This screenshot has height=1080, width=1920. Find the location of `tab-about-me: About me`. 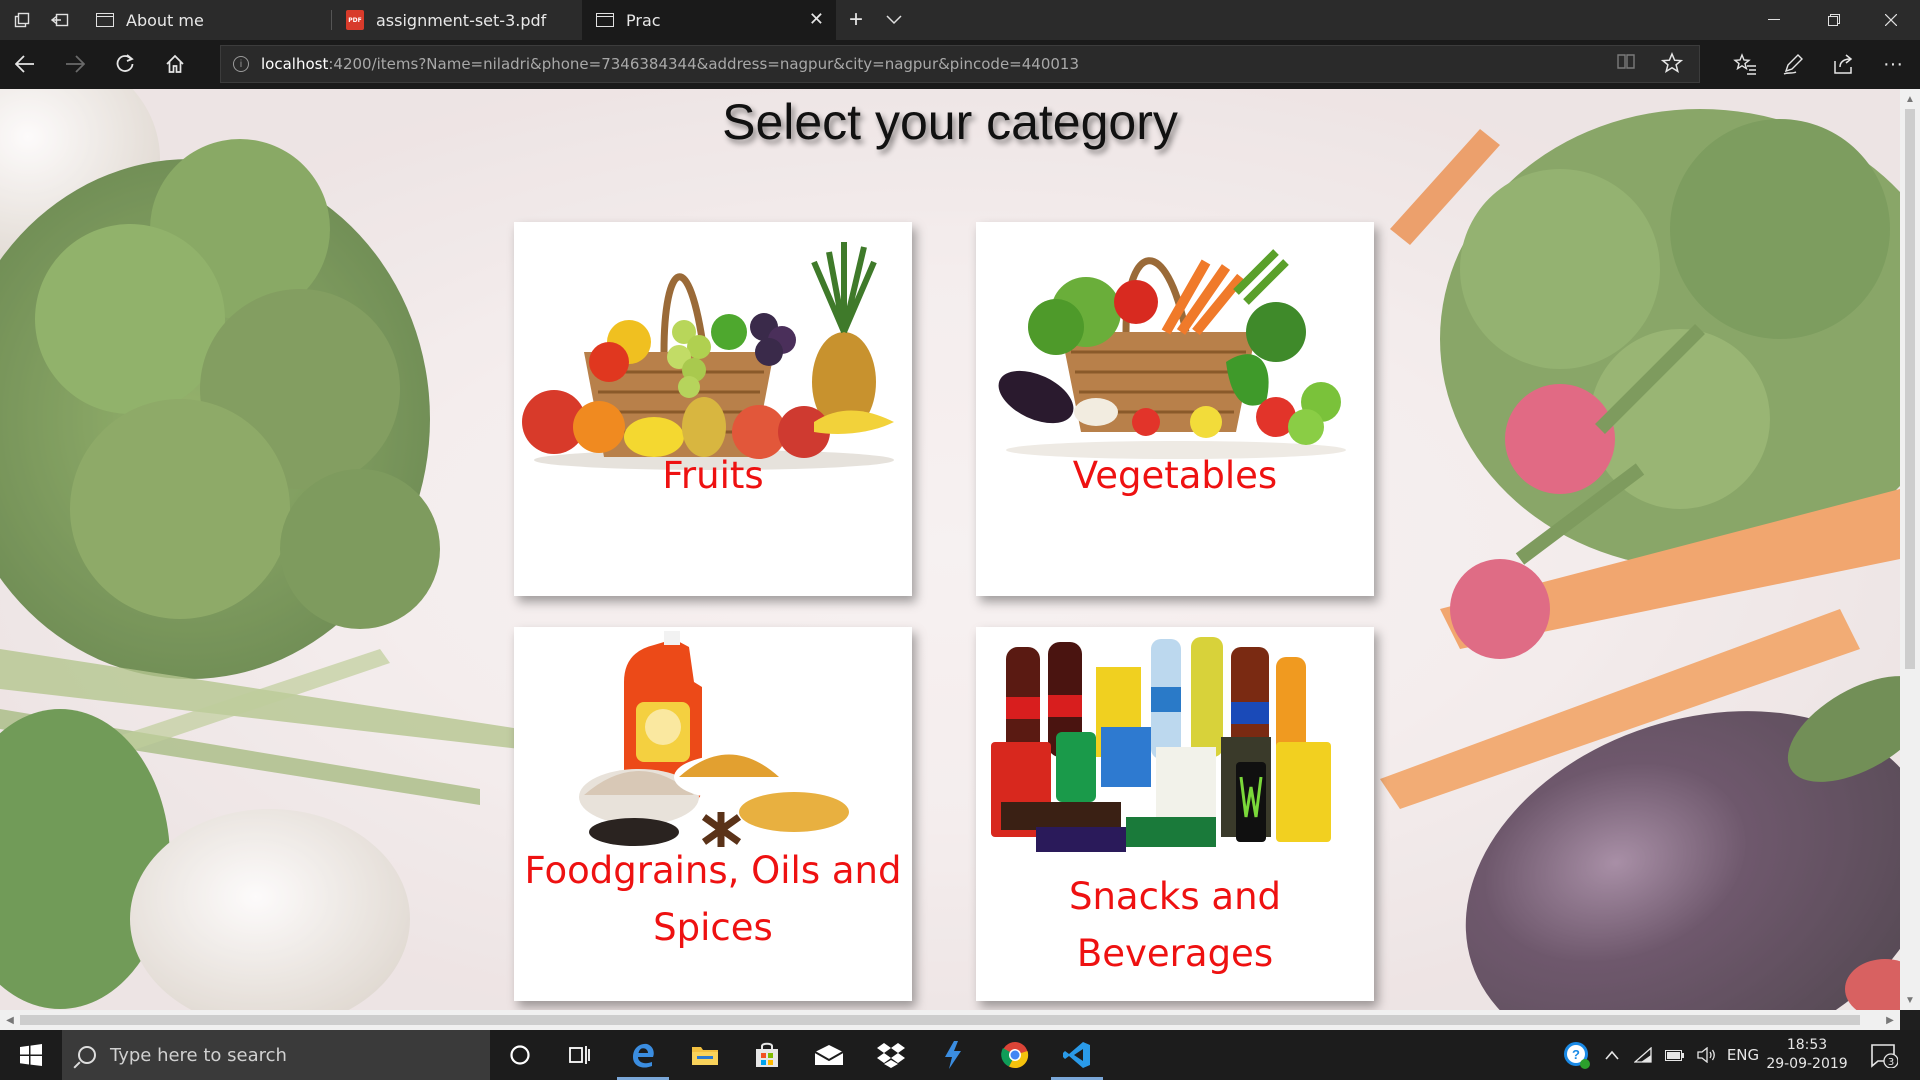

tab-about-me: About me is located at coordinates (206, 20).